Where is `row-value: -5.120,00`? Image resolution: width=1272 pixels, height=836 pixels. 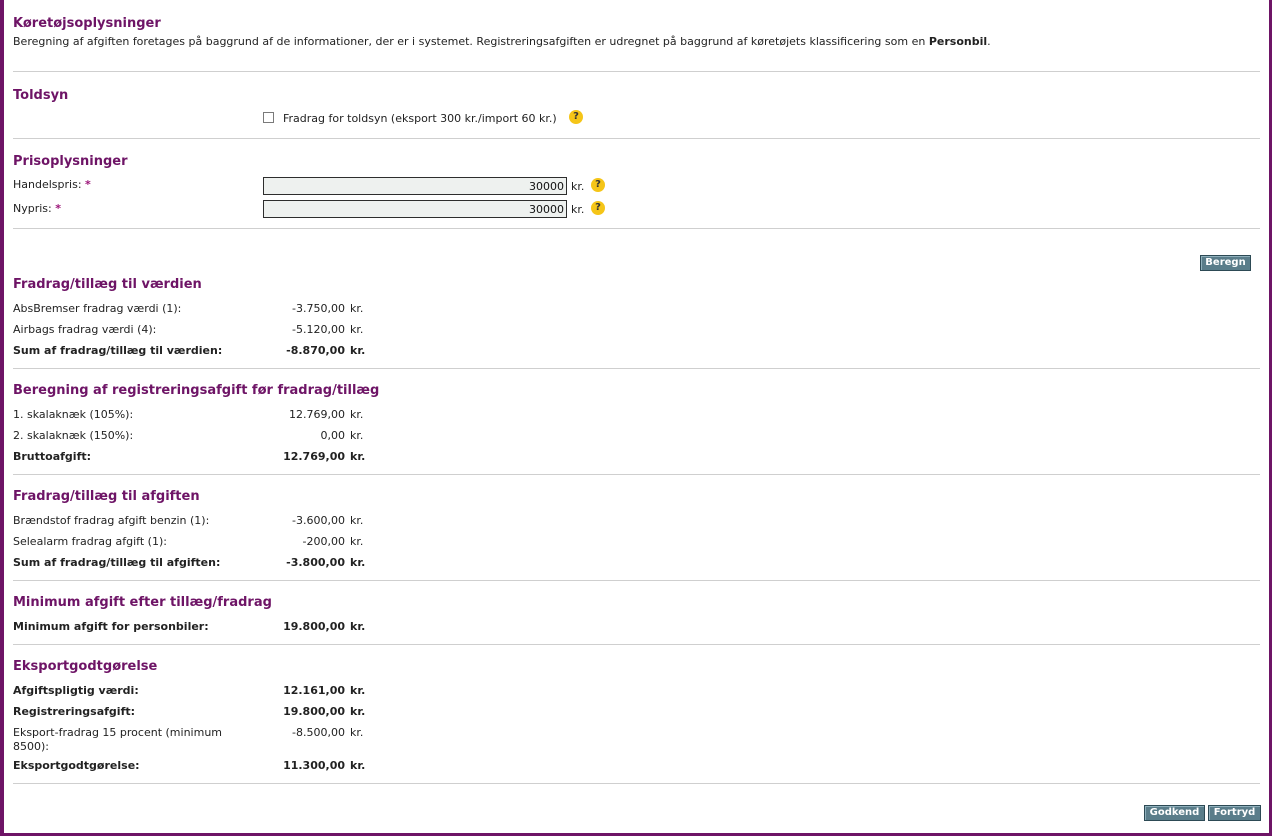 row-value: -5.120,00 is located at coordinates (318, 329).